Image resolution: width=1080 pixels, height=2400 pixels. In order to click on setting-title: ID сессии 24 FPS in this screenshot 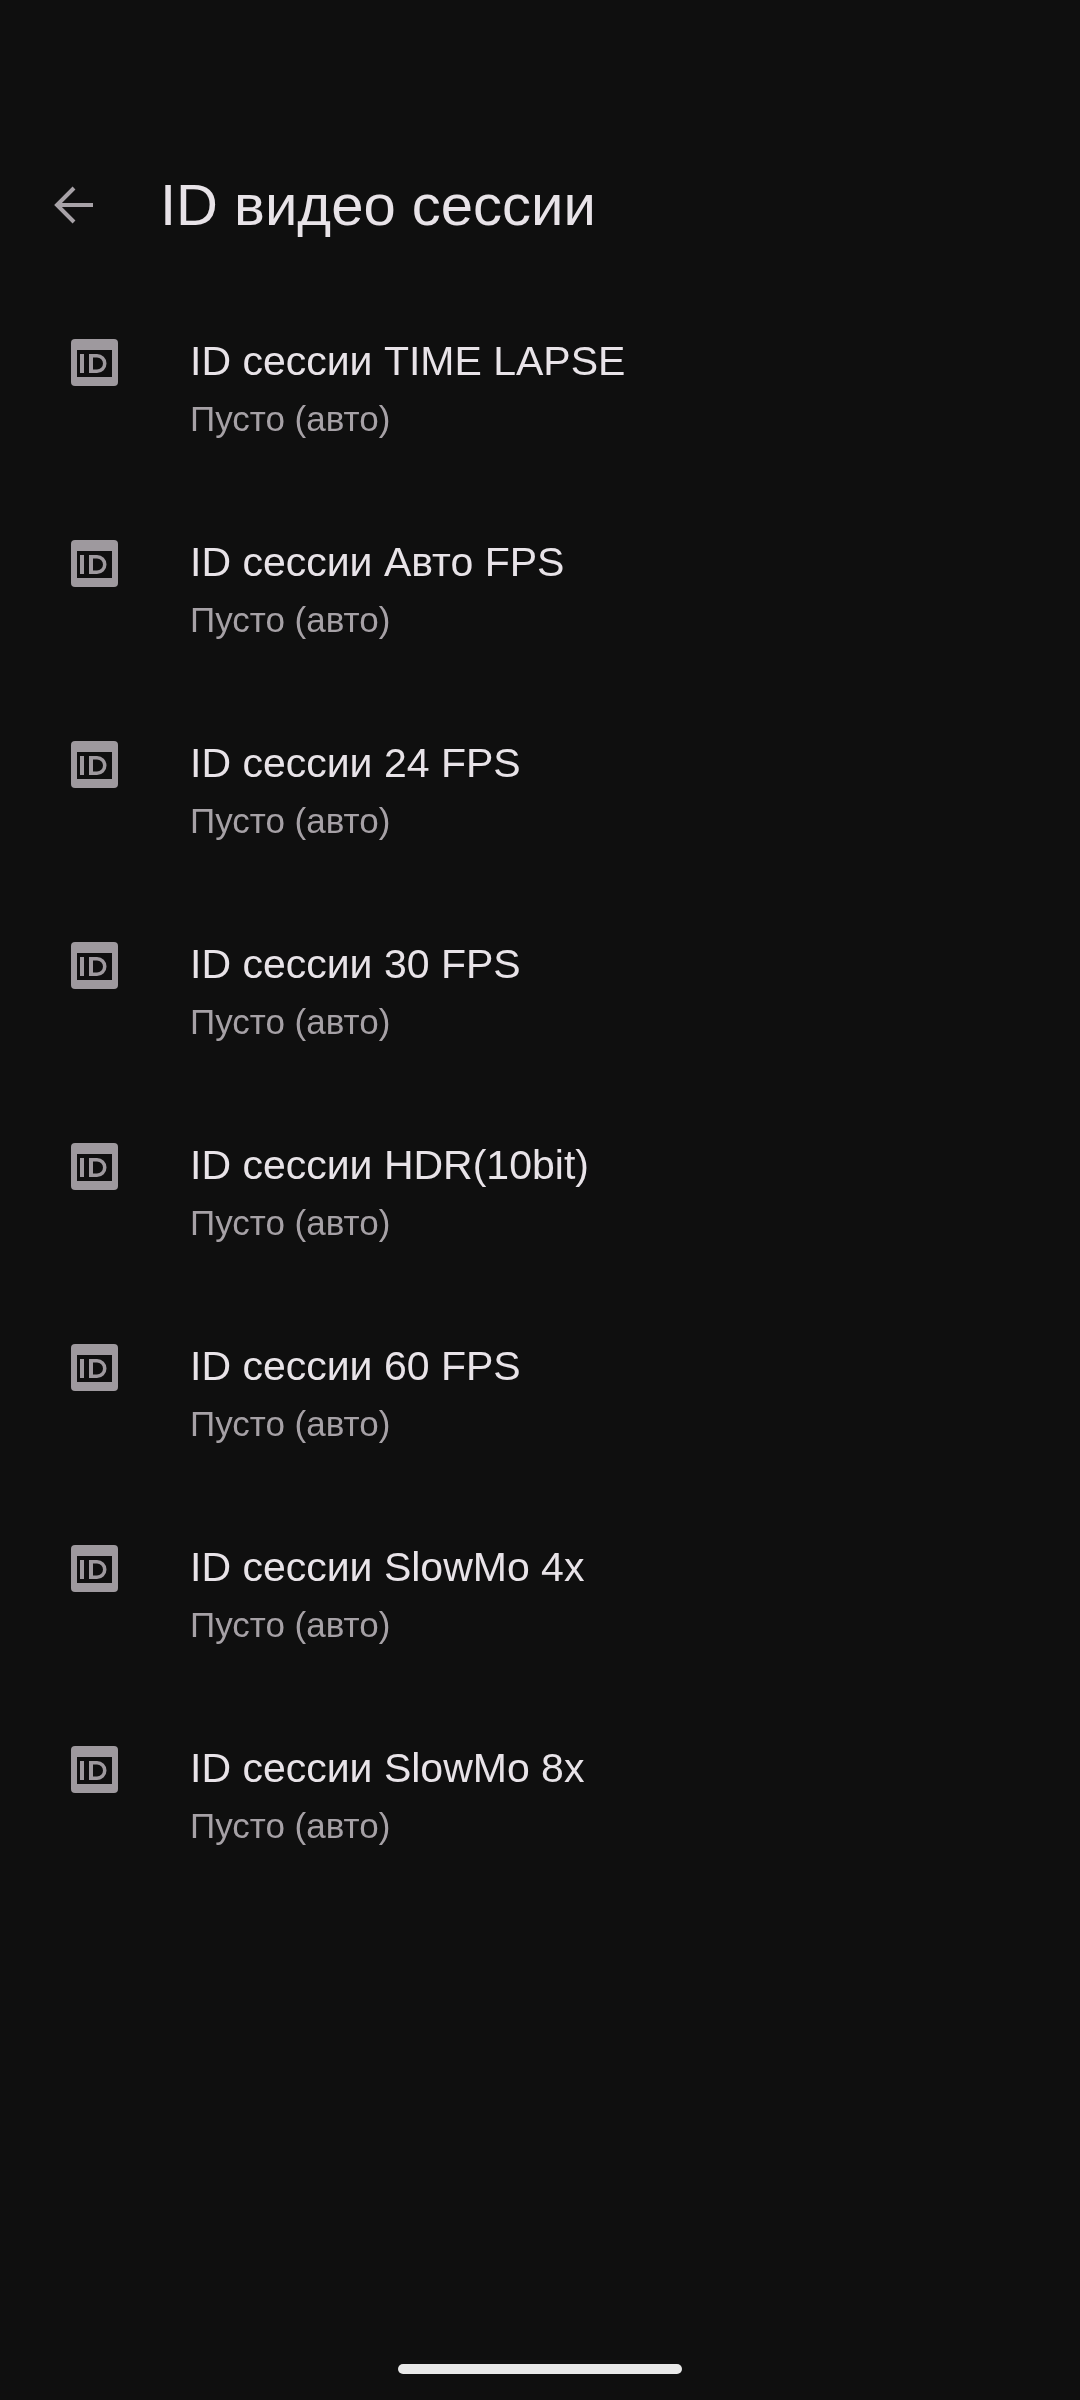, I will do `click(355, 763)`.